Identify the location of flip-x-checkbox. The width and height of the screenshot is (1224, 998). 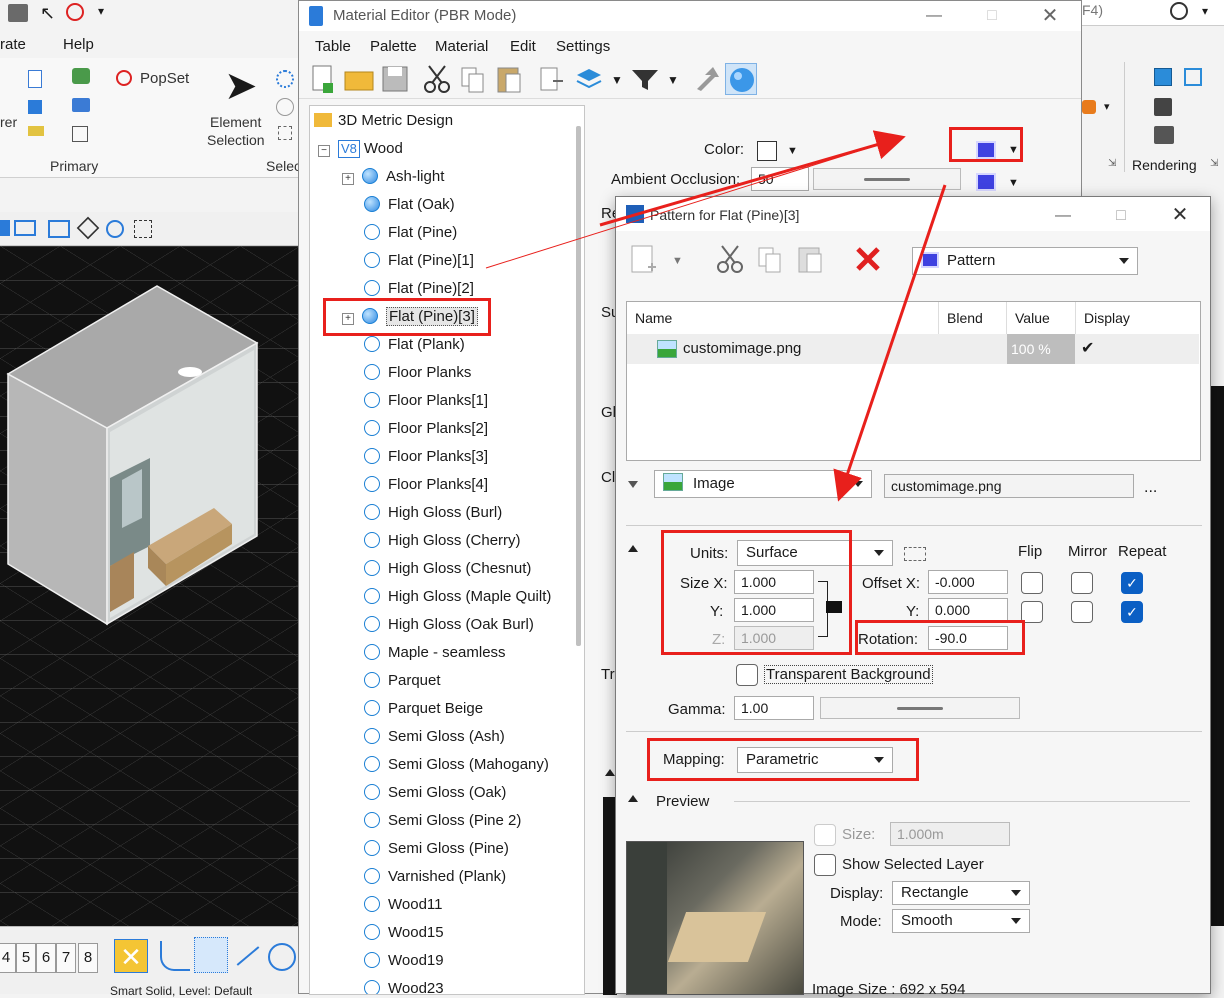
(1032, 583).